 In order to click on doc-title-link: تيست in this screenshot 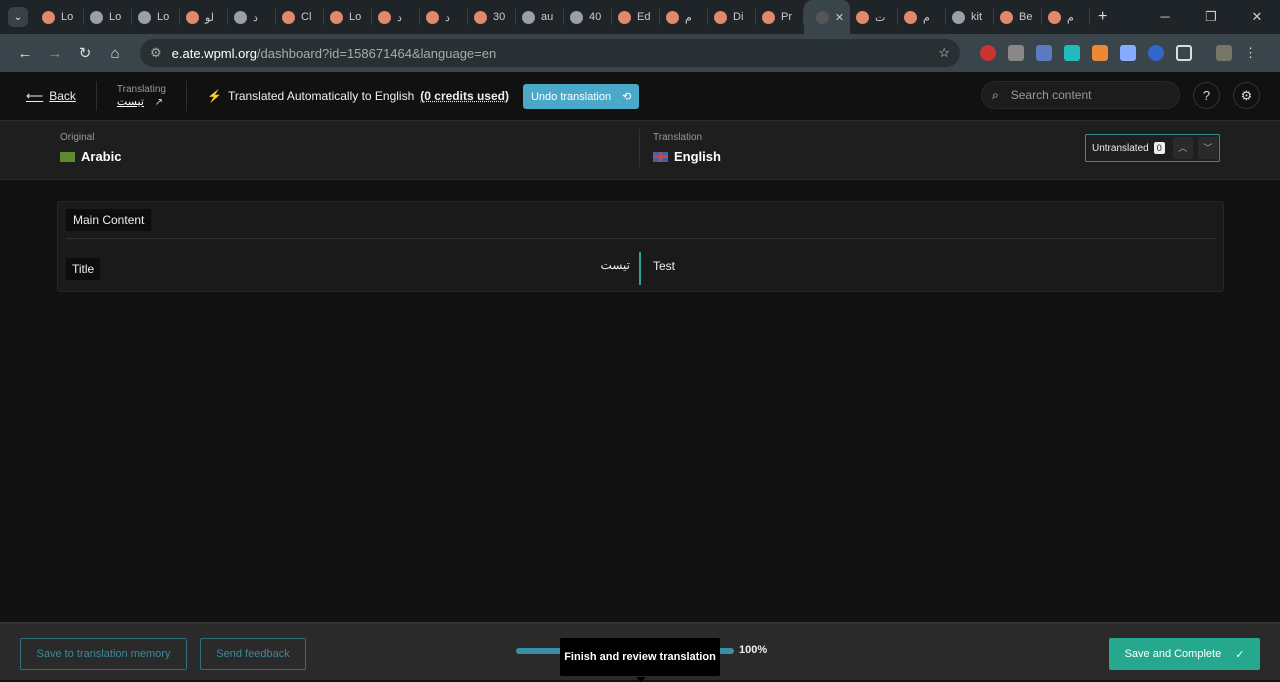, I will do `click(130, 102)`.